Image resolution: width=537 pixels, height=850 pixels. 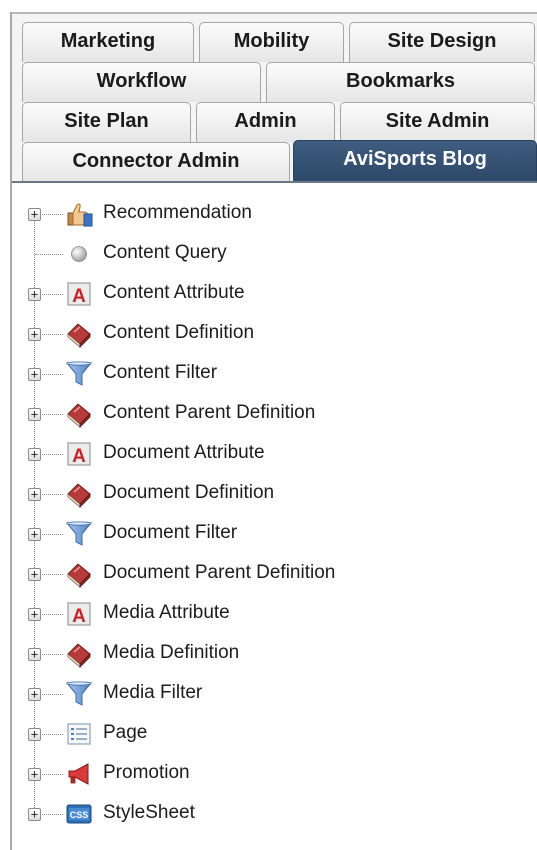 What do you see at coordinates (415, 161) in the screenshot?
I see `tab-avisports-blog: AviSports Blog` at bounding box center [415, 161].